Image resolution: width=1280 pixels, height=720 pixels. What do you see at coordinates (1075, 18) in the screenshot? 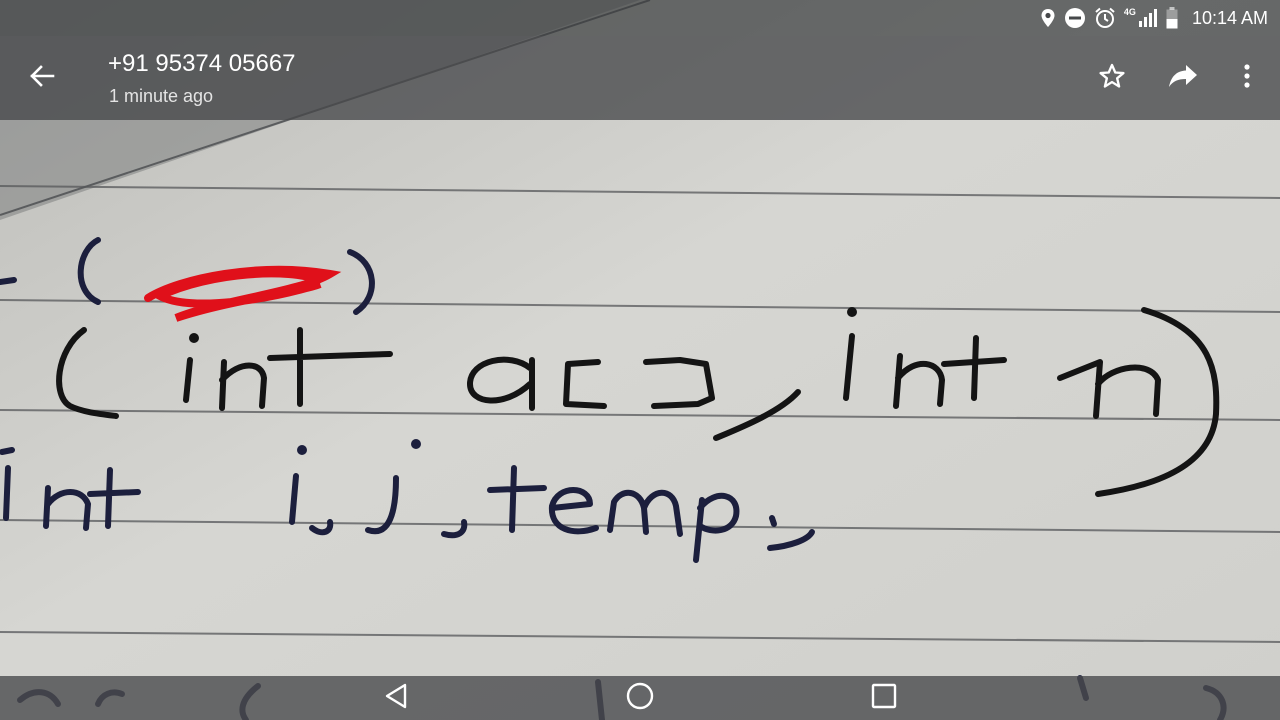
I see `do-not-disturb-icon` at bounding box center [1075, 18].